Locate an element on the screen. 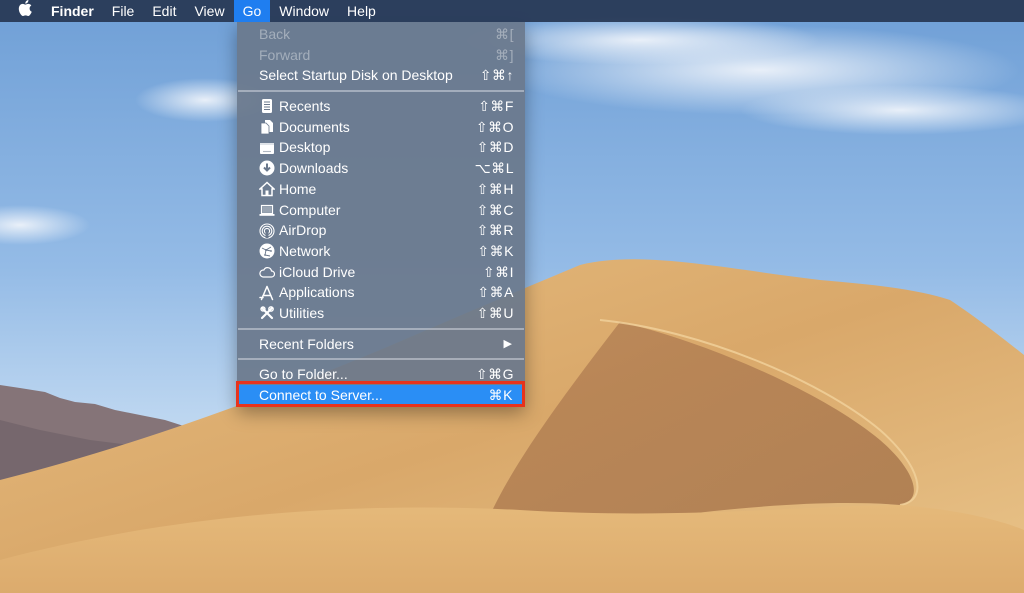  menu-item-select-startup-disk: Select Startup Disk on Desktop ⇧⌘↑ is located at coordinates (381, 75).